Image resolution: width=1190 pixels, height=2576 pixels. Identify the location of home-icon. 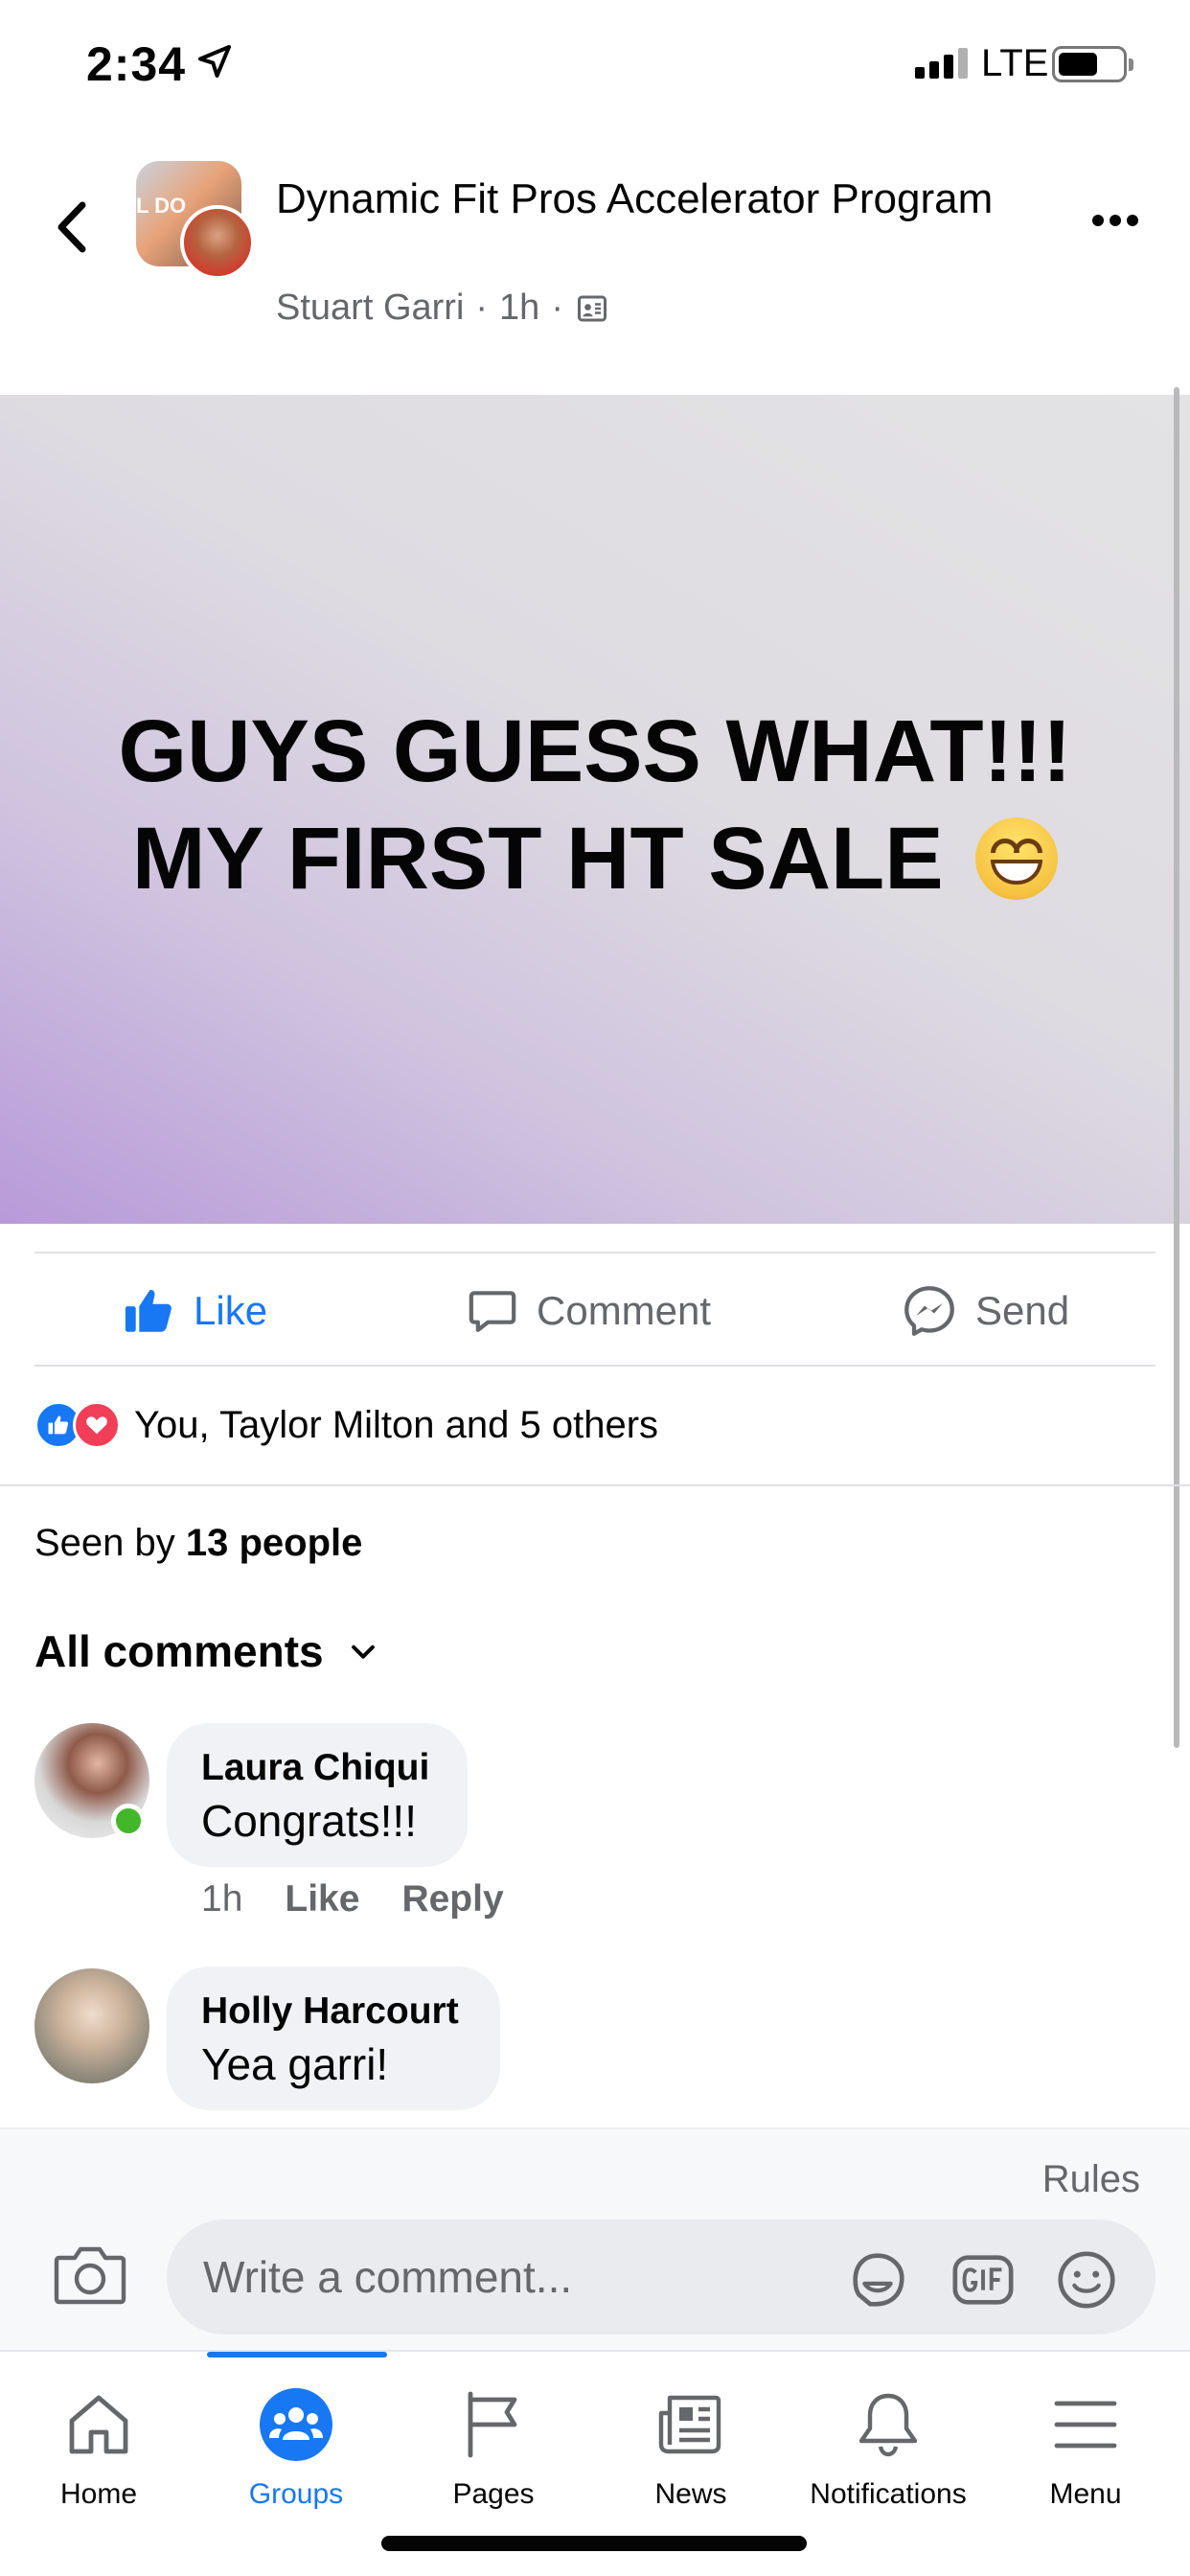
(99, 2424).